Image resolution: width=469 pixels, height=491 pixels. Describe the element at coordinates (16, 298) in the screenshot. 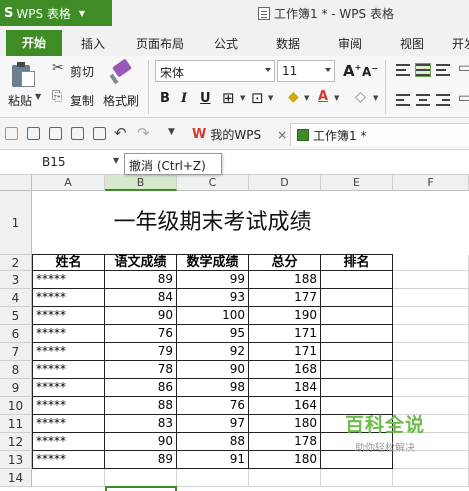

I see `row-header-4: 4` at that location.